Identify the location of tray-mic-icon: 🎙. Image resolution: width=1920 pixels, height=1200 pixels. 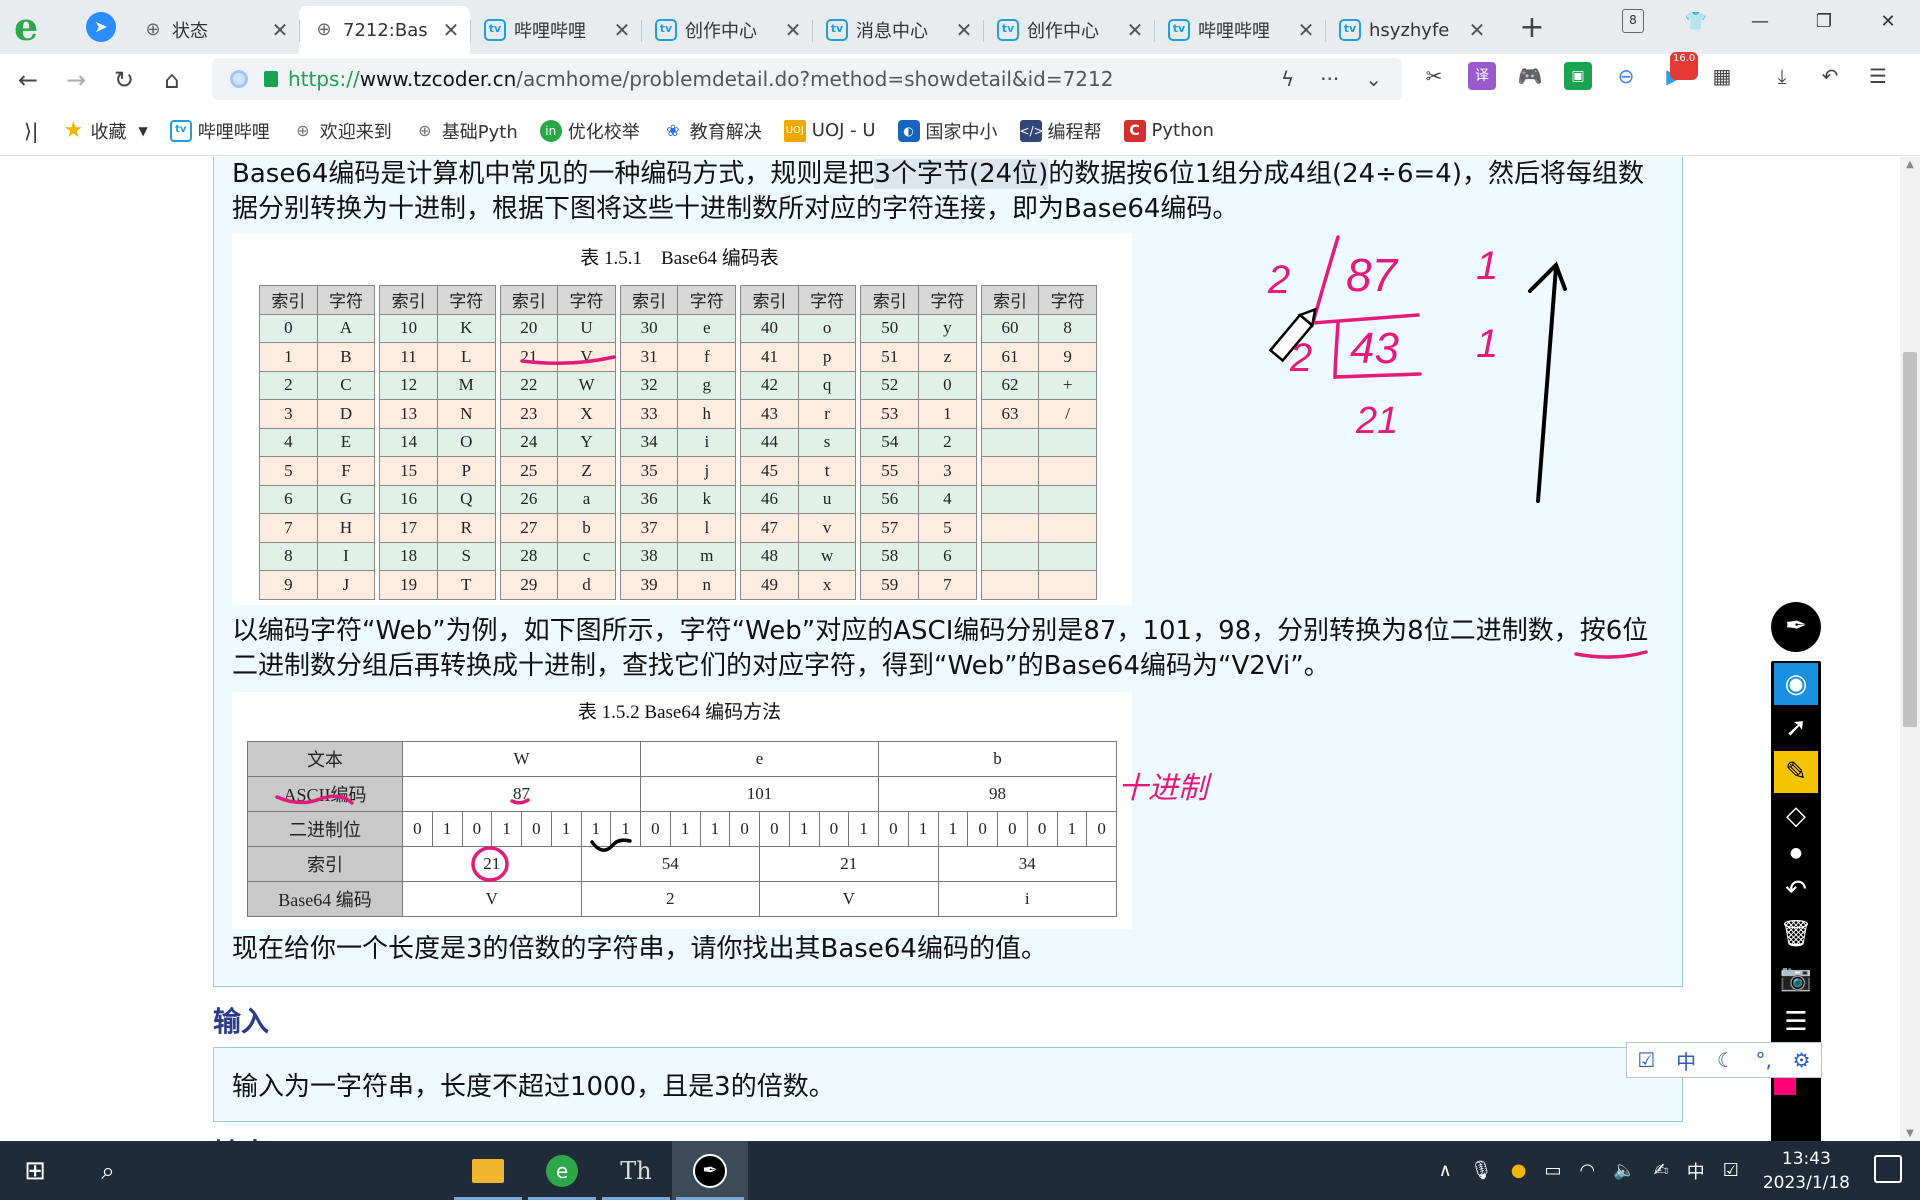
(1481, 1170).